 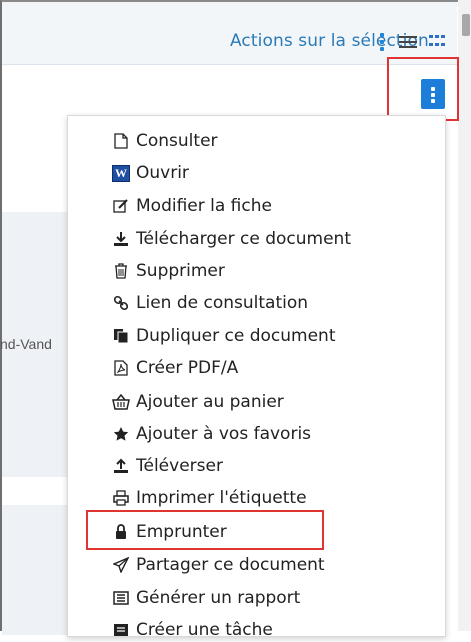 I want to click on print-icon, so click(x=121, y=498).